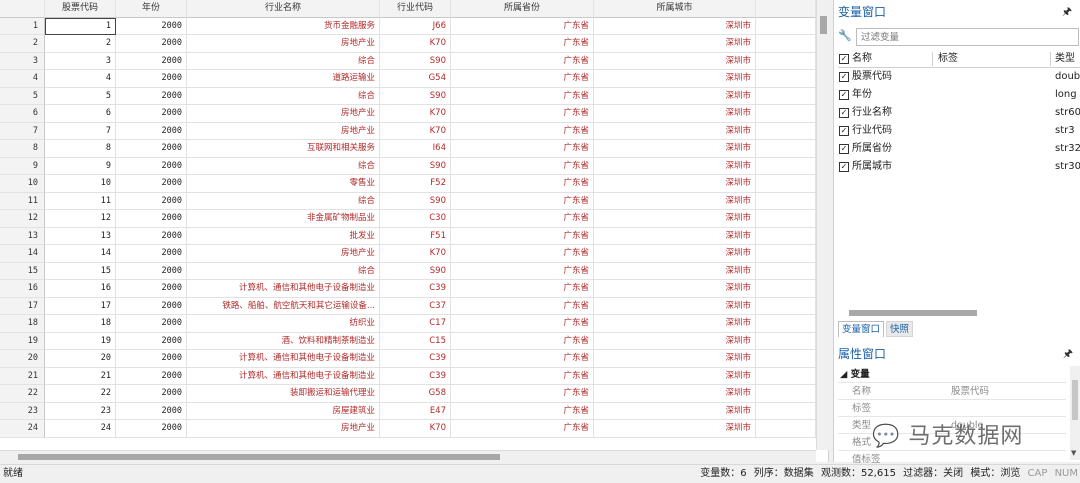 The height and width of the screenshot is (483, 1080). What do you see at coordinates (408, 254) in the screenshot?
I see `table-row: 14 14 2000 房地产业 K70 广东省 深圳市` at bounding box center [408, 254].